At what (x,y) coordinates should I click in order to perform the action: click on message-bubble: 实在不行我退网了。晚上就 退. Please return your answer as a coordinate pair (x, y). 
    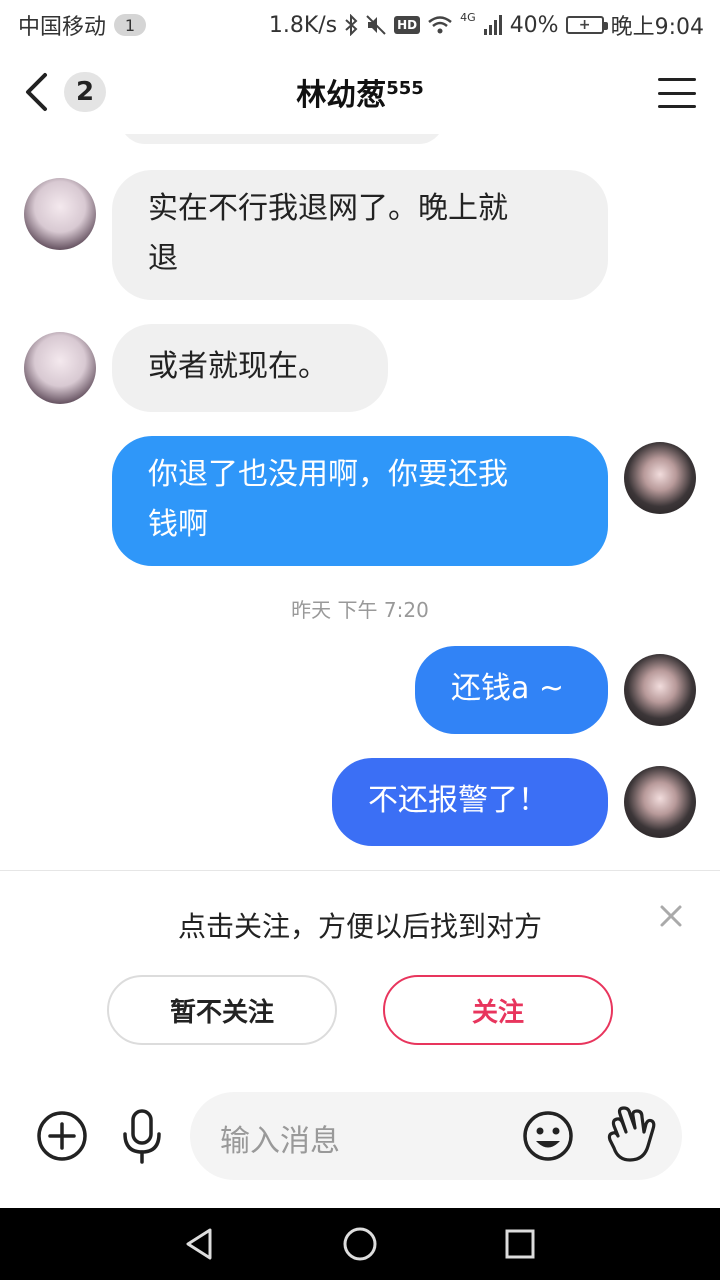
    Looking at the image, I should click on (360, 235).